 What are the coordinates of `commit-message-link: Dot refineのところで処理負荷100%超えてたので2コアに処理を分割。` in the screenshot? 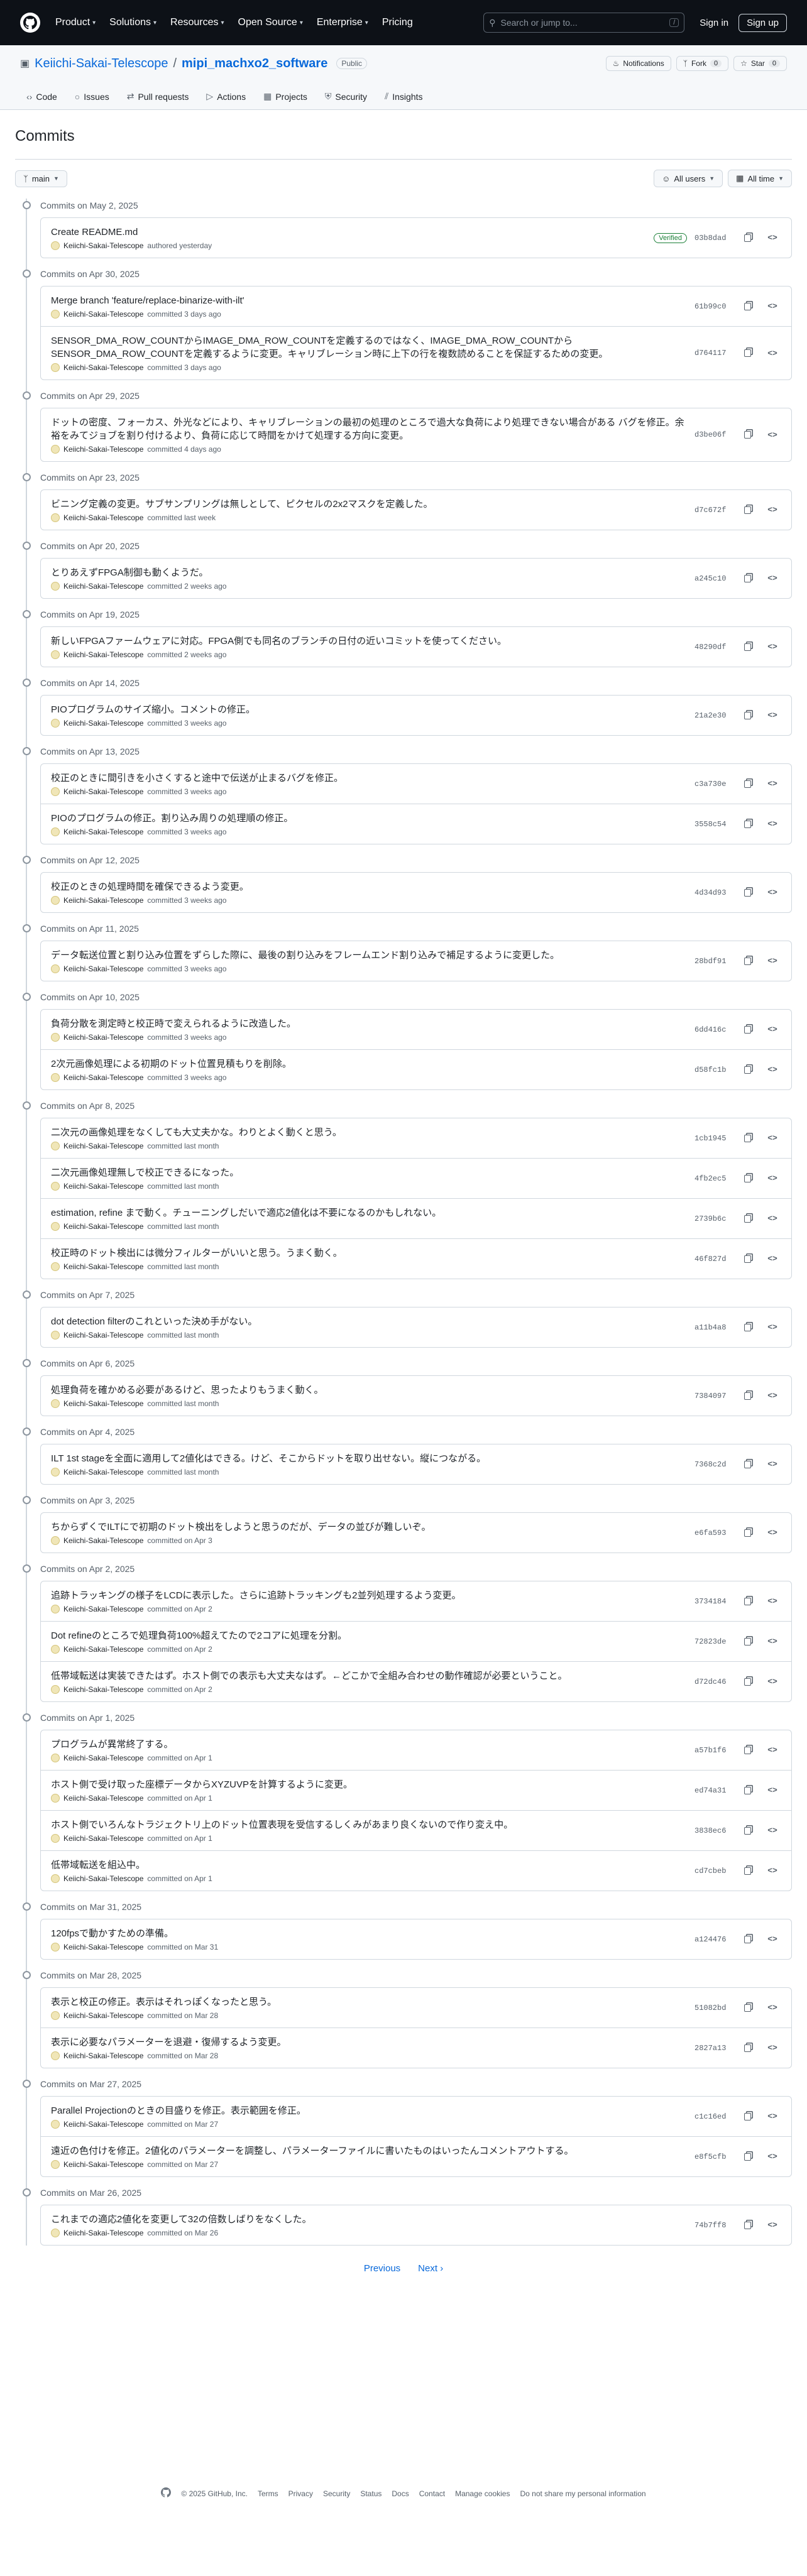 It's located at (367, 1635).